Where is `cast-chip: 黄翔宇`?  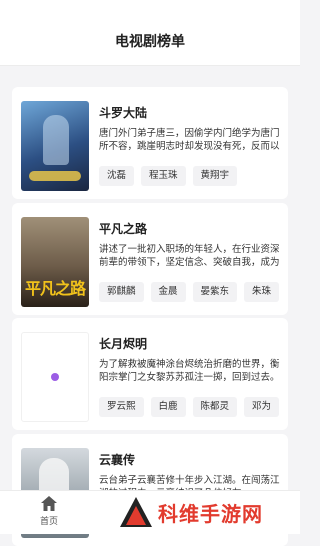
cast-chip: 黄翔宇 is located at coordinates (215, 176).